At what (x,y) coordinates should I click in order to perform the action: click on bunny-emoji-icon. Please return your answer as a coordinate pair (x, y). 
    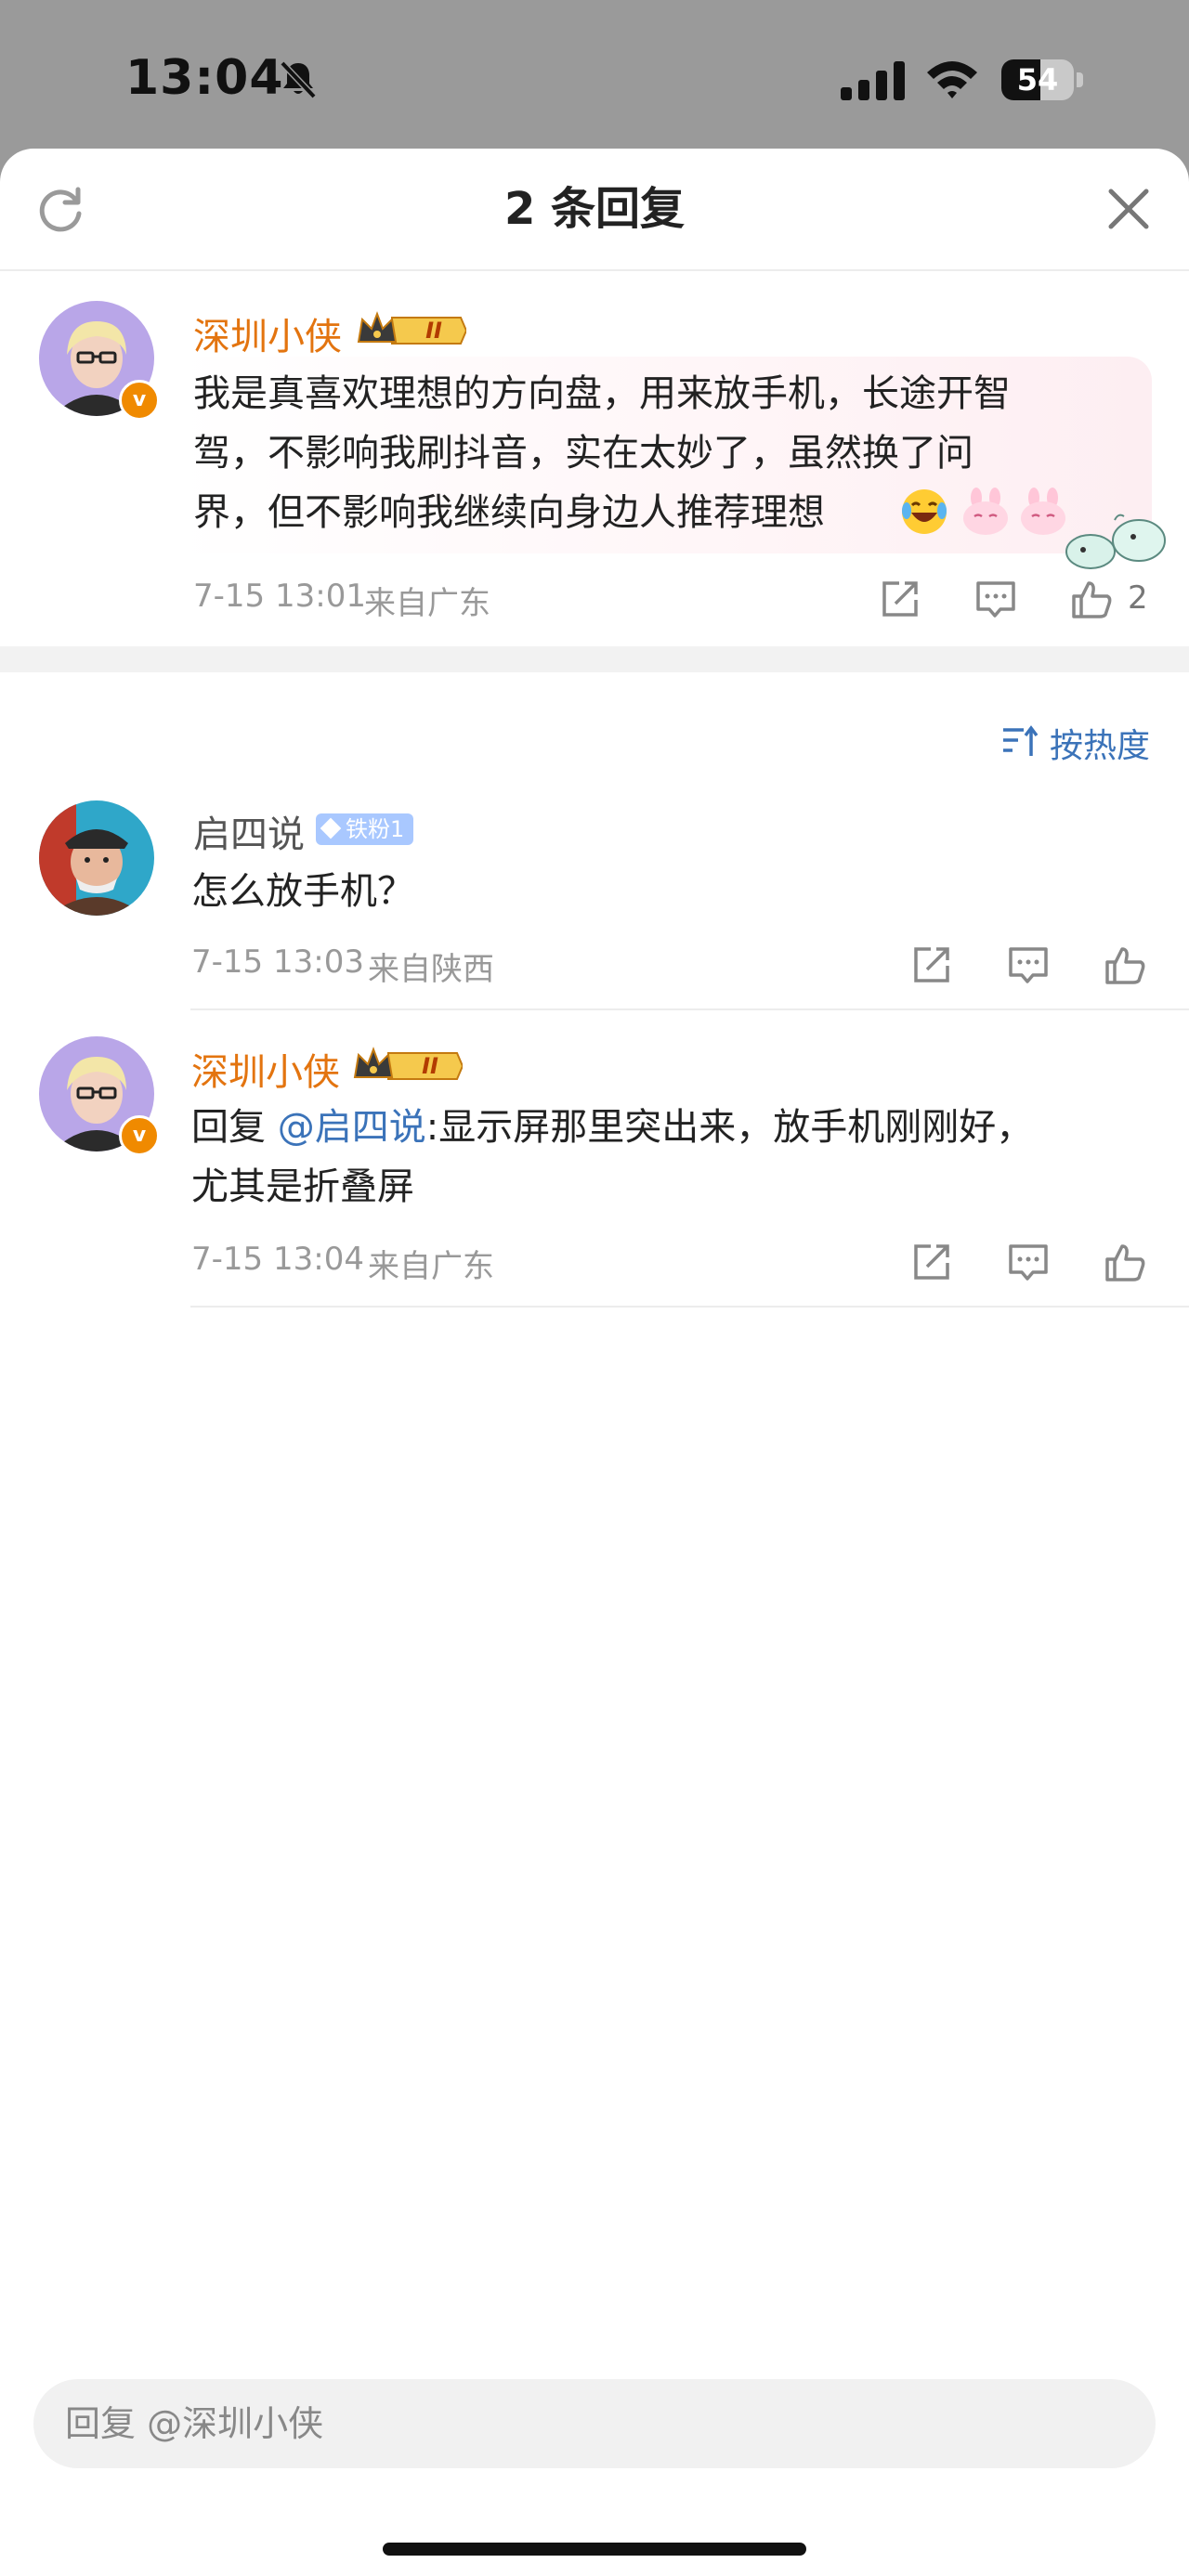
    Looking at the image, I should click on (986, 512).